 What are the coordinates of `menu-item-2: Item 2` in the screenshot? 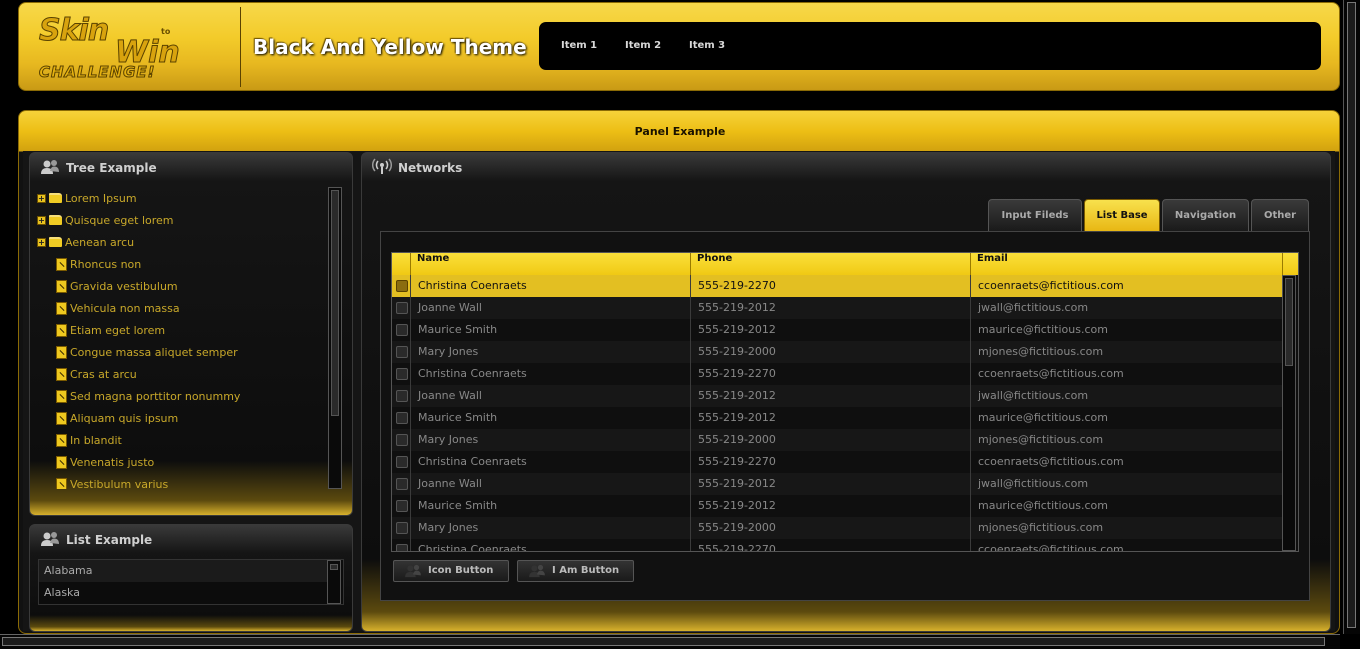 It's located at (643, 45).